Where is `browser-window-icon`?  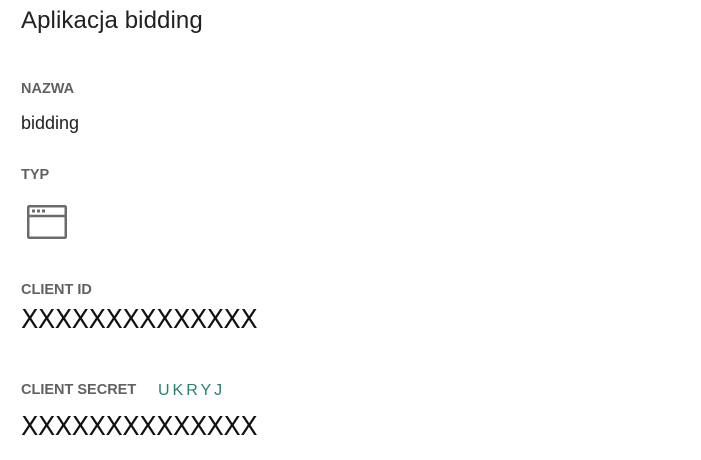
browser-window-icon is located at coordinates (47, 222).